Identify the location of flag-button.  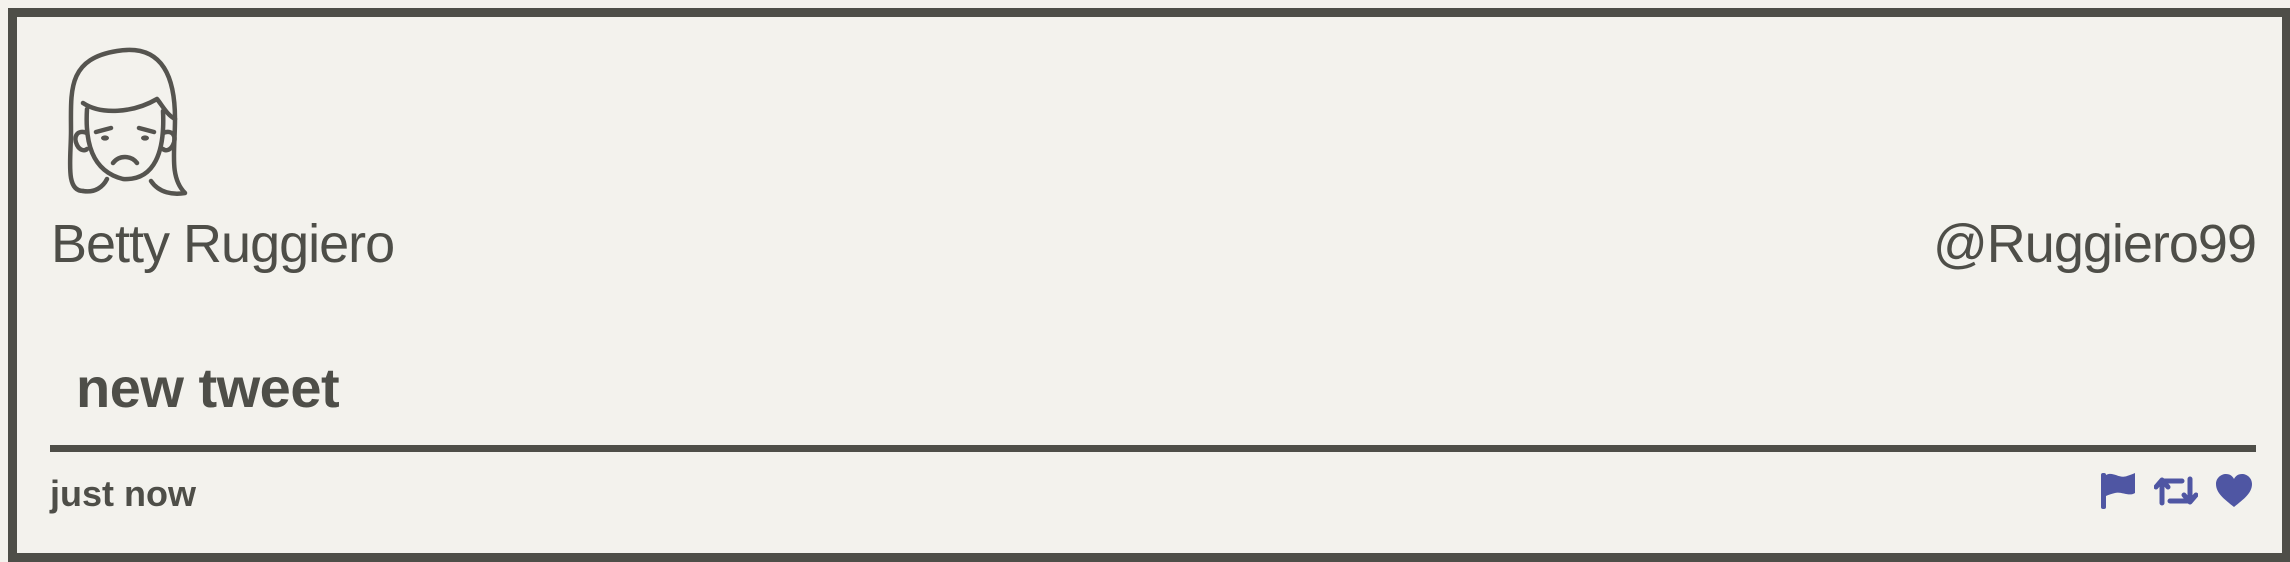
(2118, 491).